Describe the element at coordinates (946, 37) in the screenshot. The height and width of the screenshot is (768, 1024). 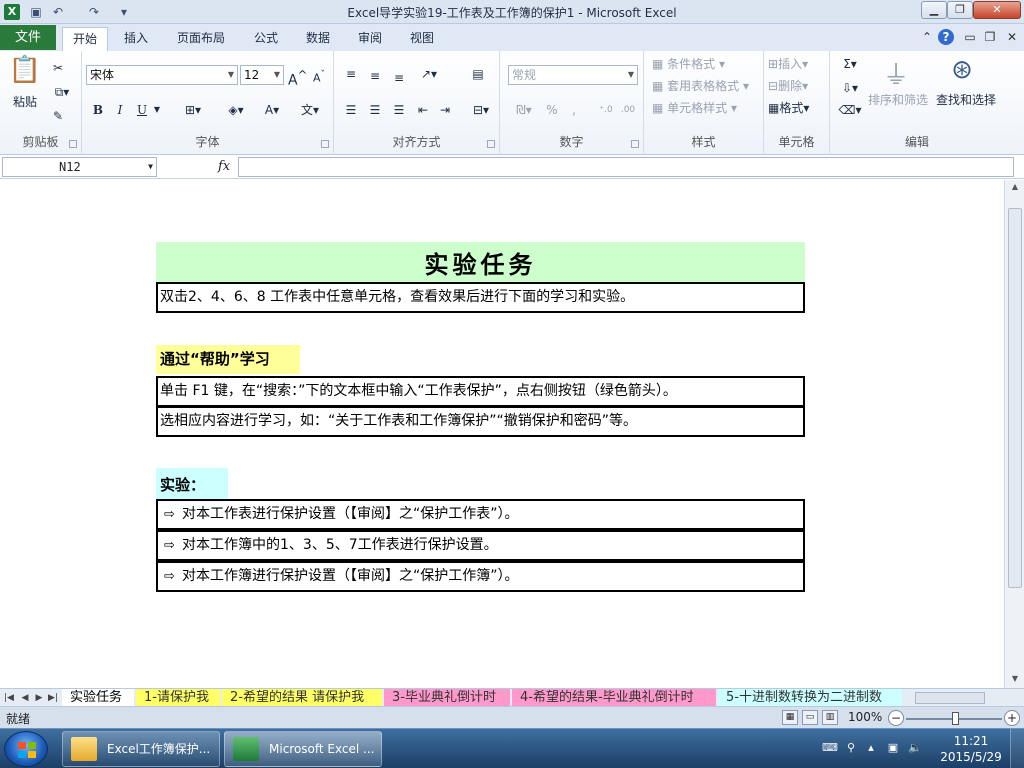
I see `help-icon: ?` at that location.